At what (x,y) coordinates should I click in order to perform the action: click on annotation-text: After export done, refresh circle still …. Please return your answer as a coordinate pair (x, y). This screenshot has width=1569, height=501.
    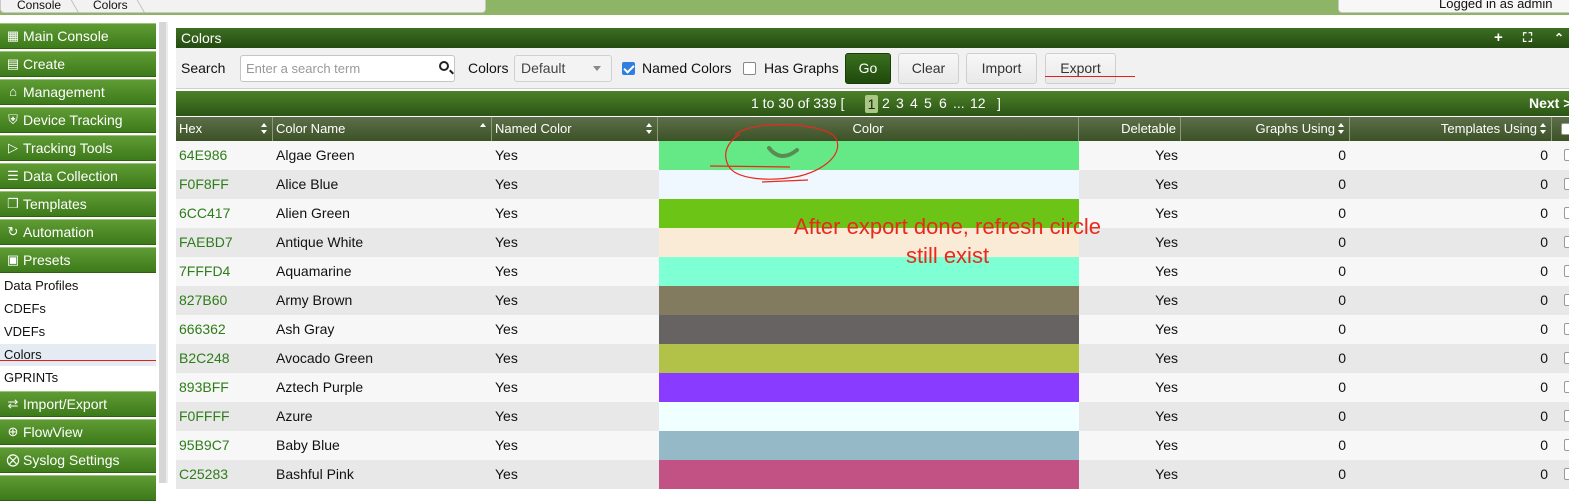
    Looking at the image, I should click on (947, 241).